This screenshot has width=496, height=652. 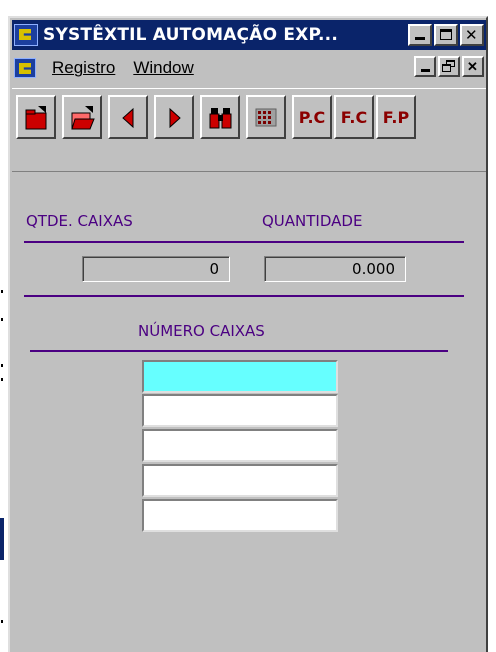 What do you see at coordinates (425, 66) in the screenshot?
I see `mdi-minimize-button` at bounding box center [425, 66].